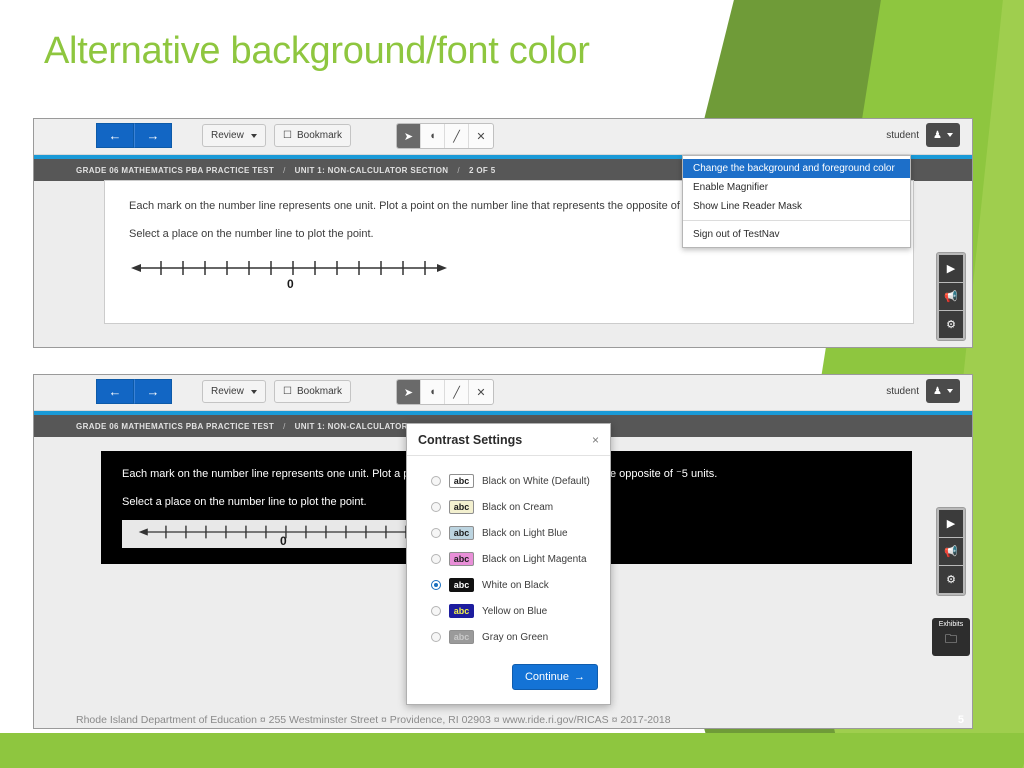  Describe the element at coordinates (796, 187) in the screenshot. I see `menu-item-enable-magnifier: Enable Magnifier` at that location.